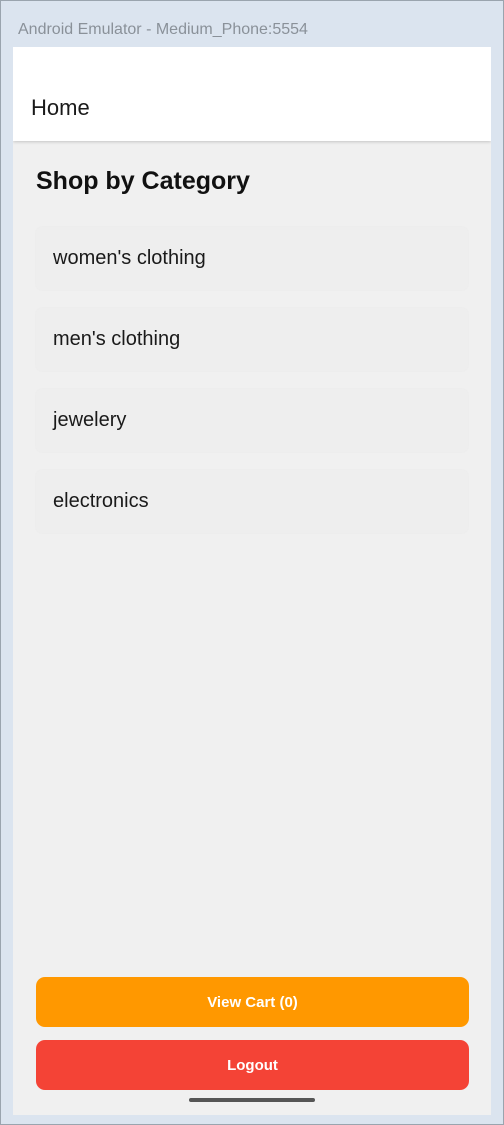 Image resolution: width=504 pixels, height=1125 pixels. I want to click on category-label: electronics, so click(101, 501).